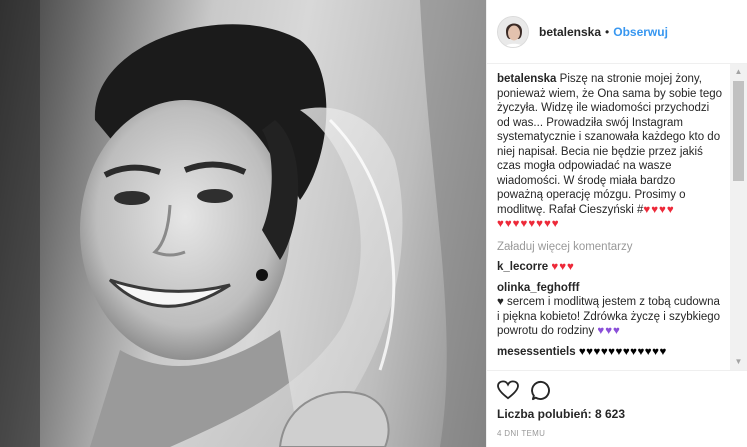  Describe the element at coordinates (609, 267) in the screenshot. I see `comment-item: k_lecorre ♥♥♥` at that location.